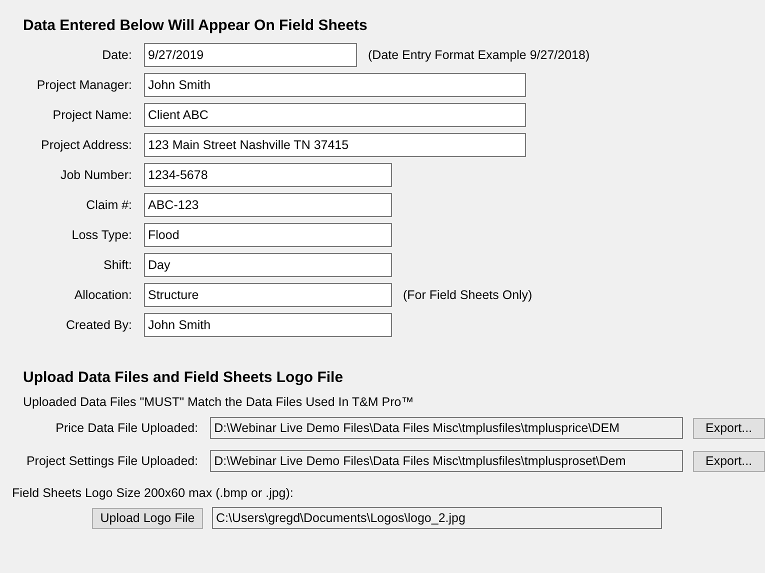  What do you see at coordinates (268, 205) in the screenshot?
I see `text-field: ABC-123` at bounding box center [268, 205].